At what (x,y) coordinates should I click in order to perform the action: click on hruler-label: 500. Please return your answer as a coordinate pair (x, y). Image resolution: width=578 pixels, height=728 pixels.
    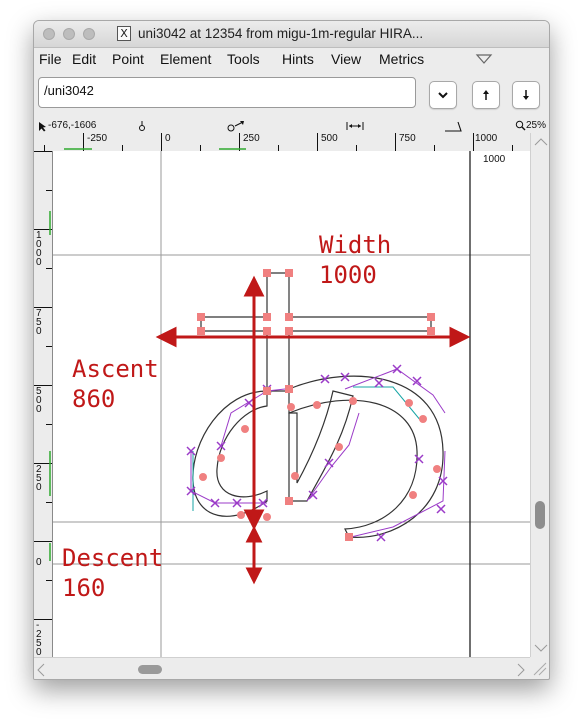
    Looking at the image, I should click on (329, 138).